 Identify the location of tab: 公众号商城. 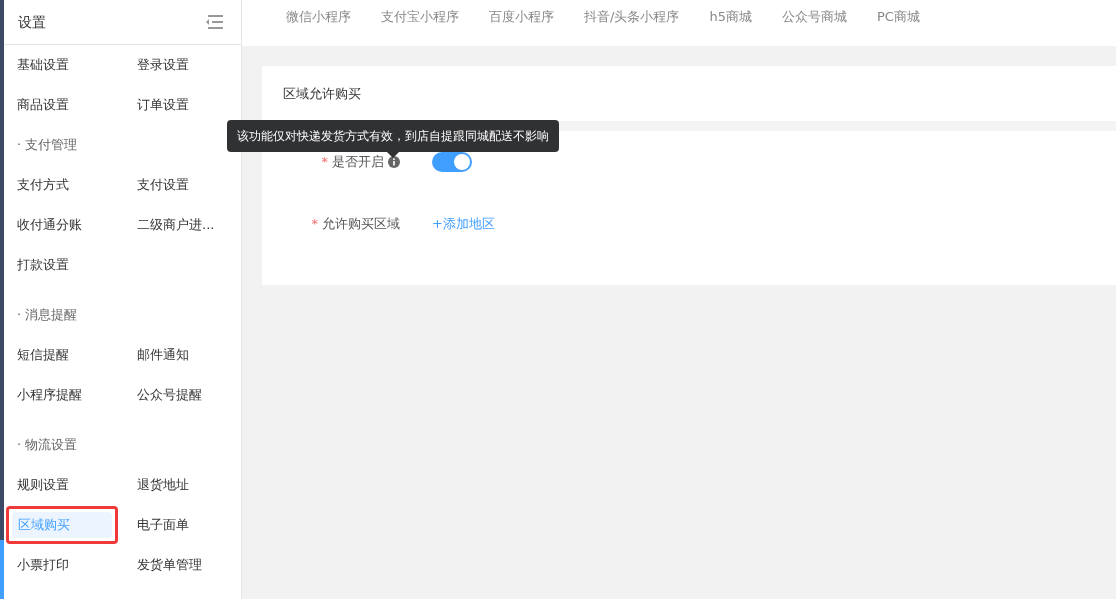
(814, 17).